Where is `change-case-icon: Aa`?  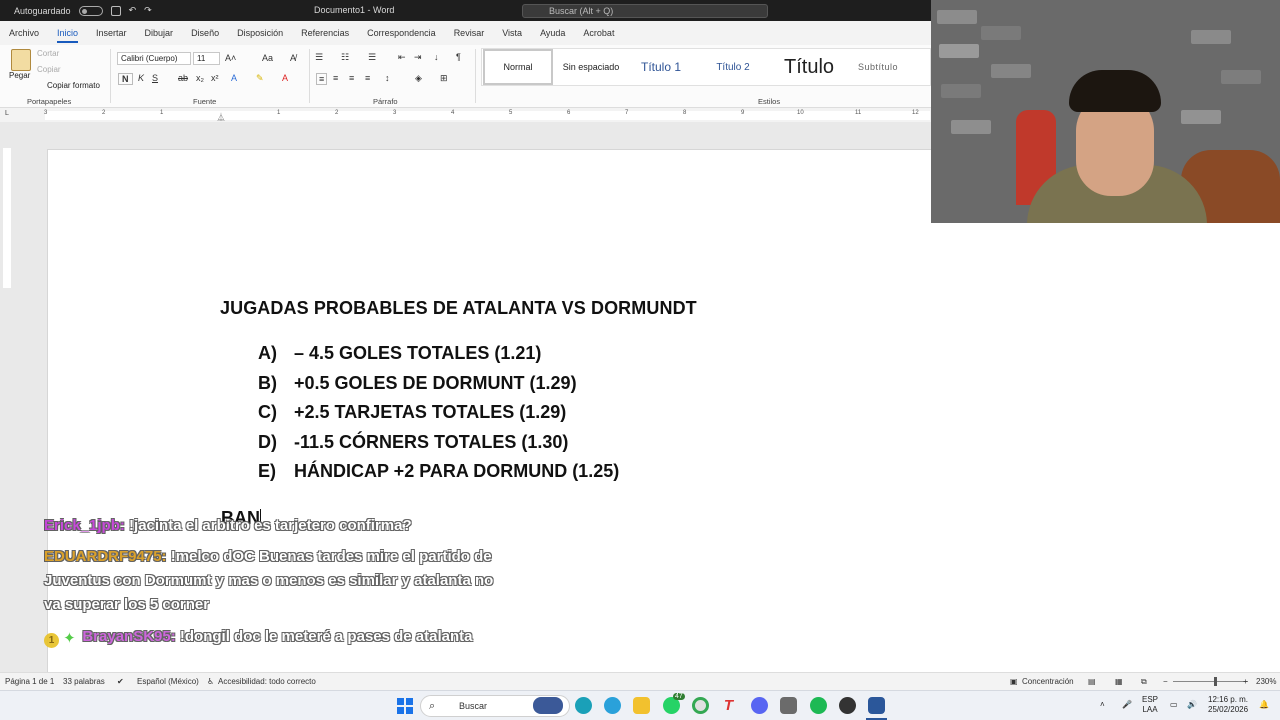
change-case-icon: Aa is located at coordinates (267, 58).